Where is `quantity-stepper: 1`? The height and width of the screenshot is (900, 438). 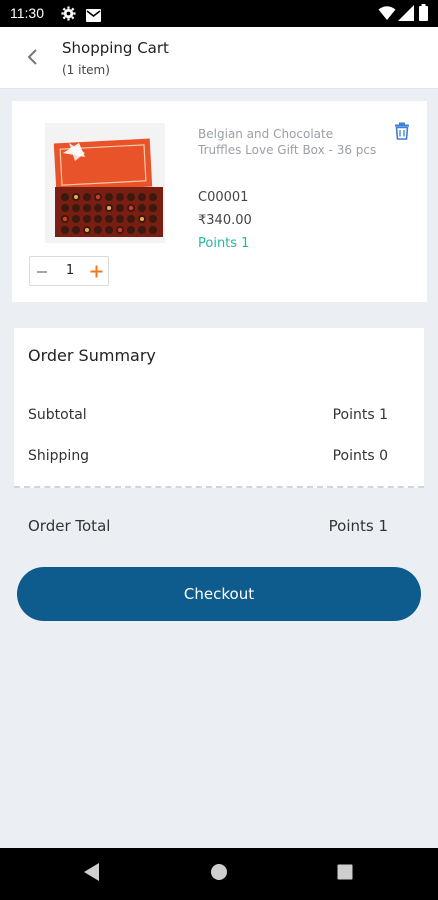 quantity-stepper: 1 is located at coordinates (69, 271).